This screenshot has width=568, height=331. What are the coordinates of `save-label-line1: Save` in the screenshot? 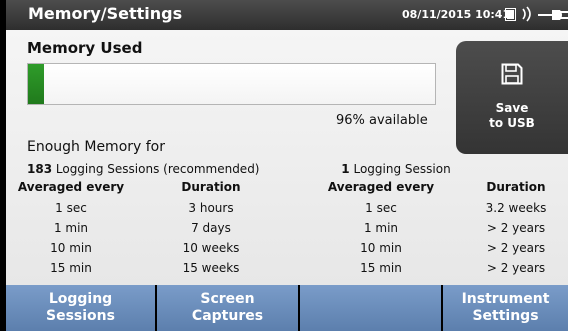 It's located at (512, 108).